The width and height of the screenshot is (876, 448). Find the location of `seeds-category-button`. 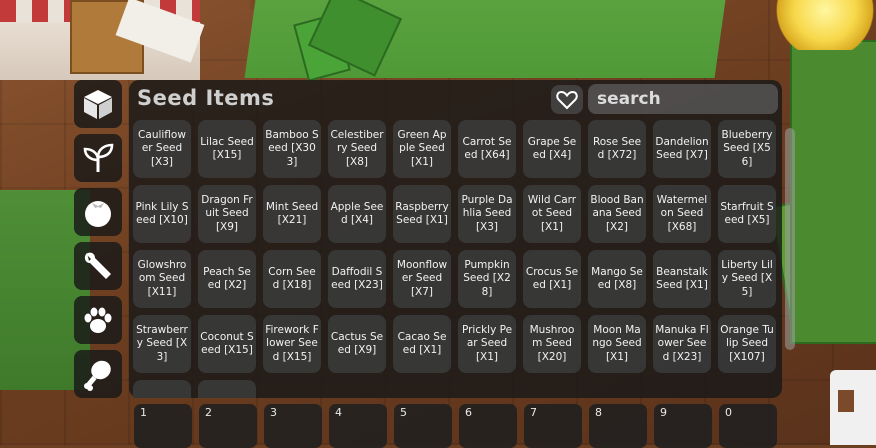

seeds-category-button is located at coordinates (98, 104).